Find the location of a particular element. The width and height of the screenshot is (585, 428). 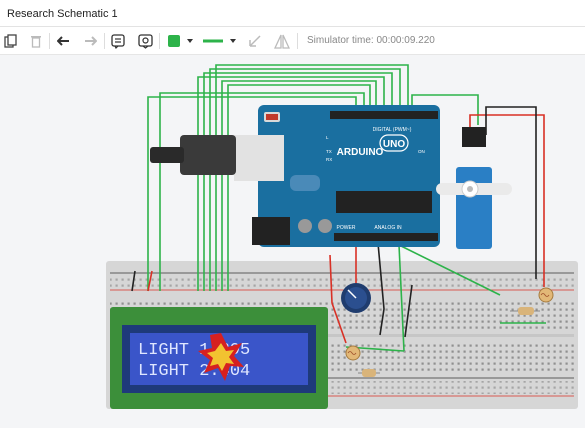

window-title: Research Schematic 1 is located at coordinates (62, 14).